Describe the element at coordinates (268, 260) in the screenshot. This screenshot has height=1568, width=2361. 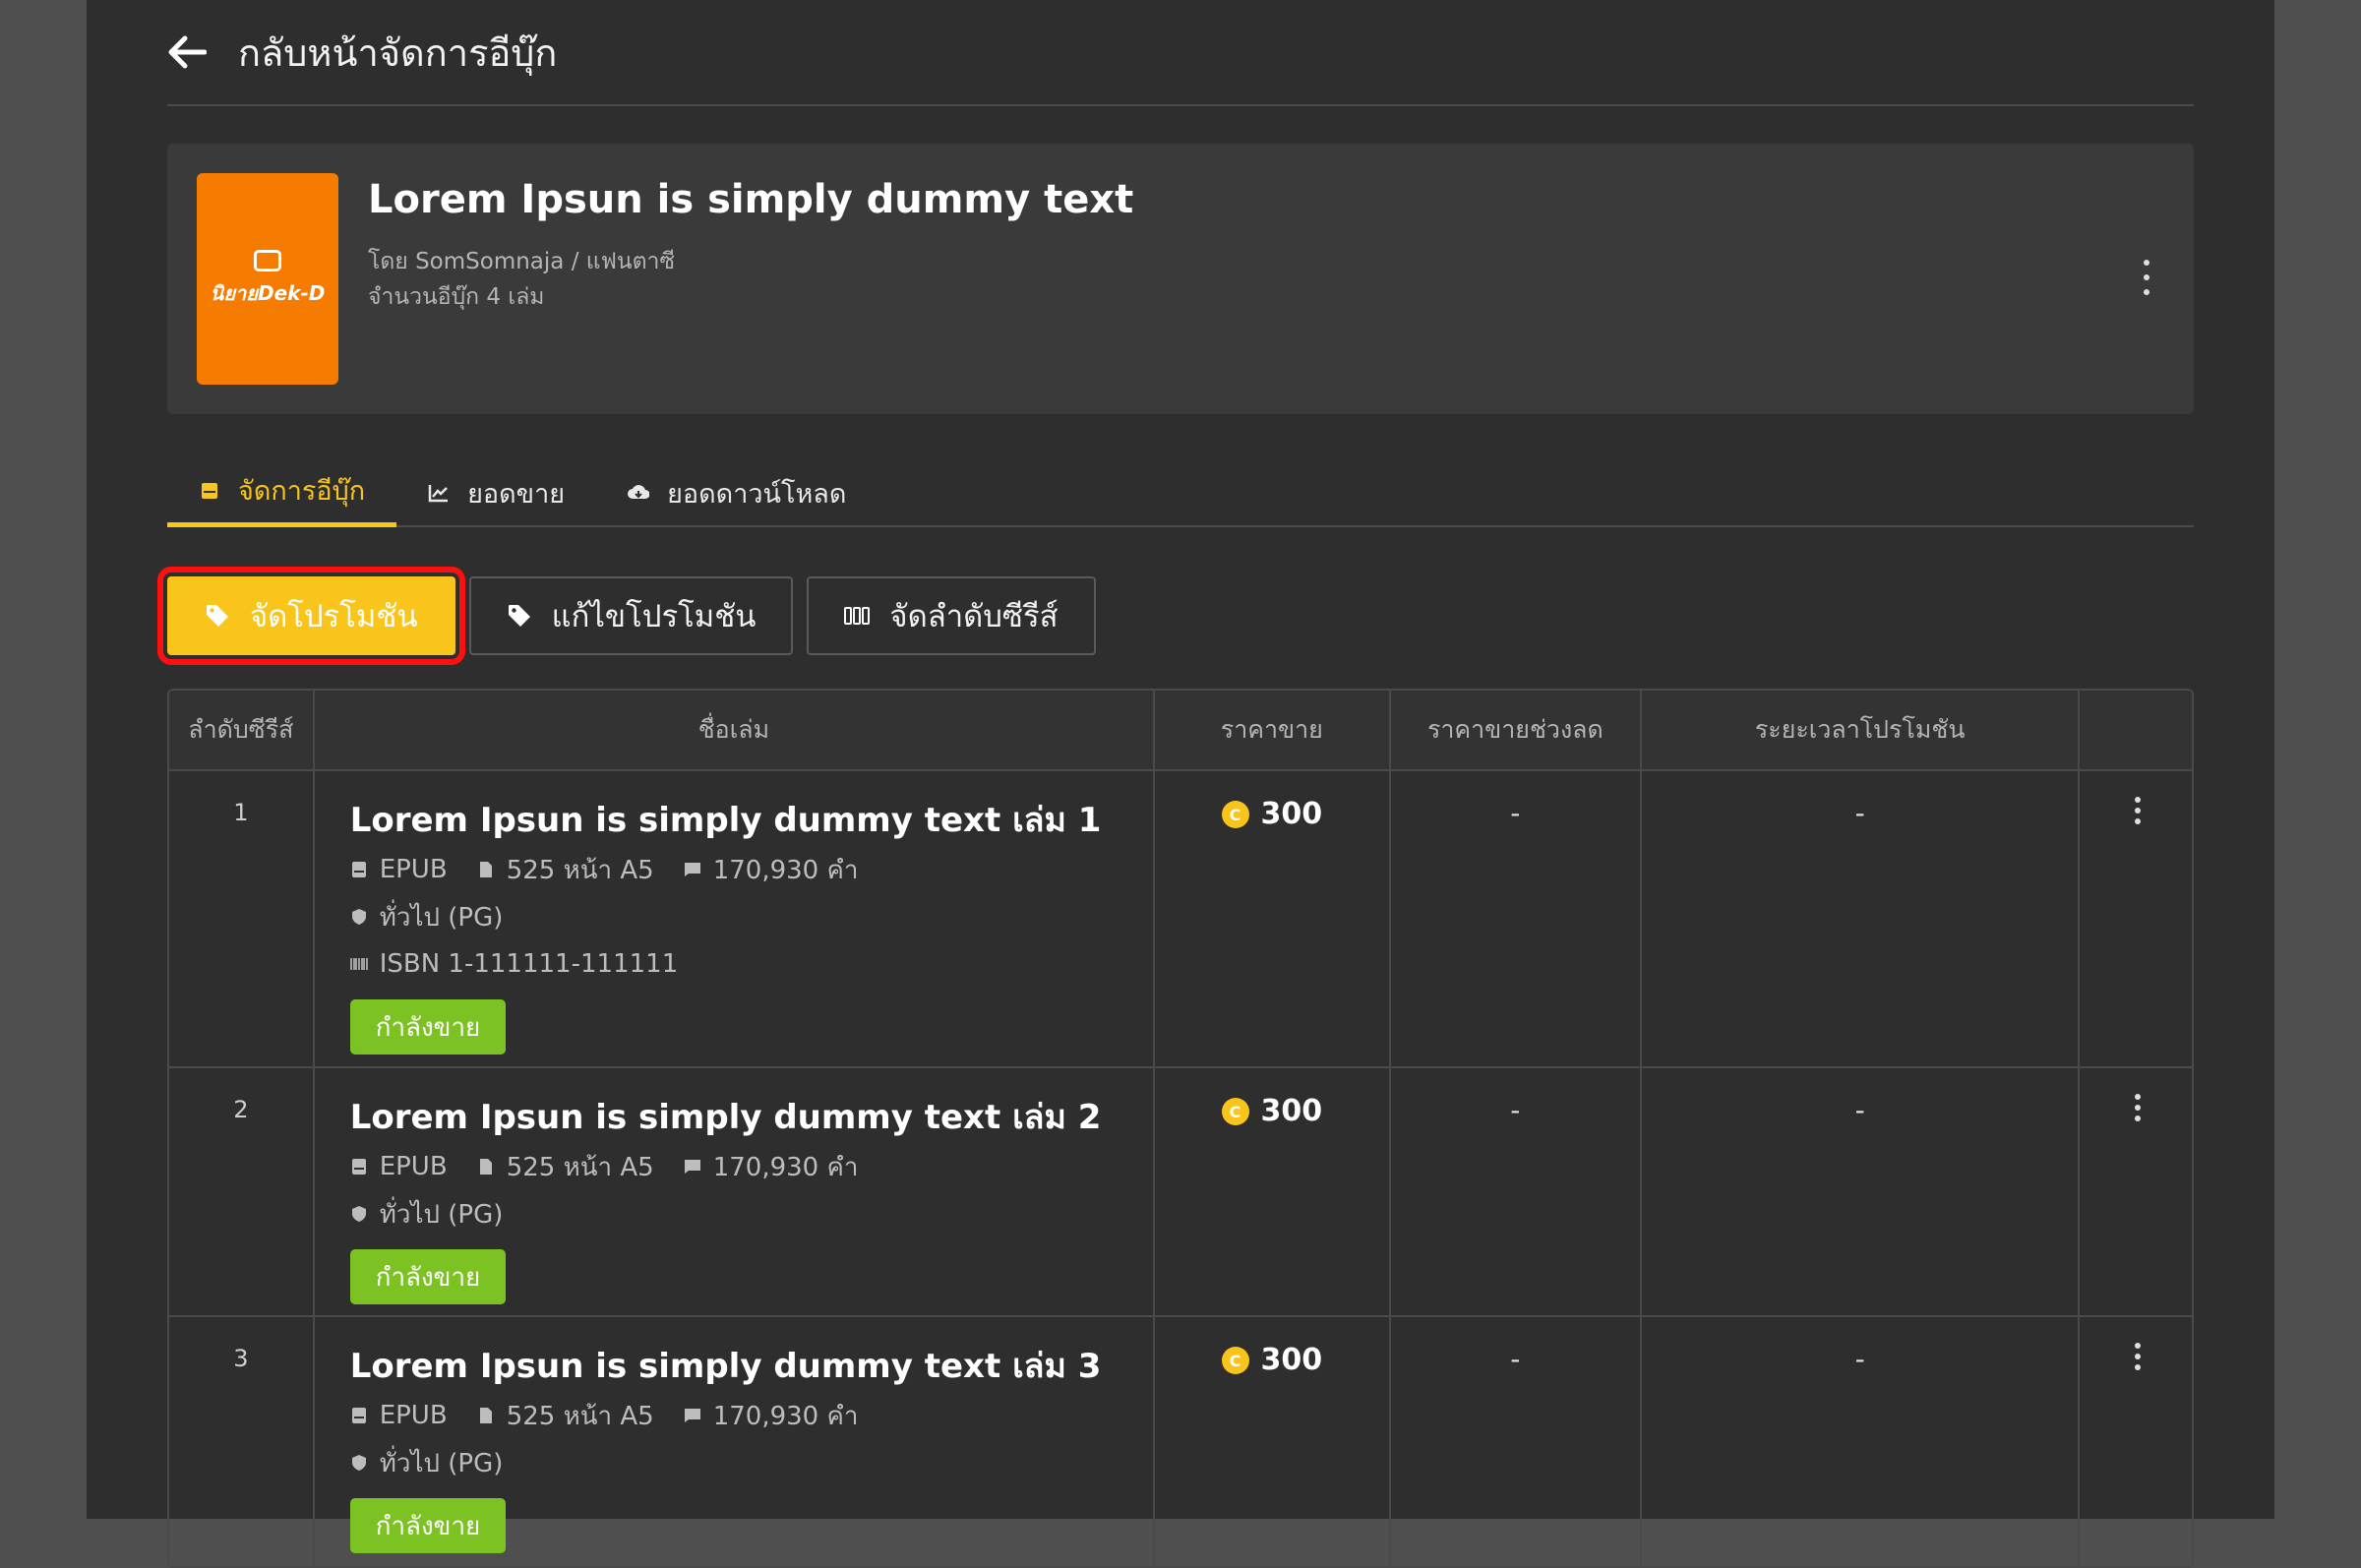
I see `dekd-logo-icon` at that location.